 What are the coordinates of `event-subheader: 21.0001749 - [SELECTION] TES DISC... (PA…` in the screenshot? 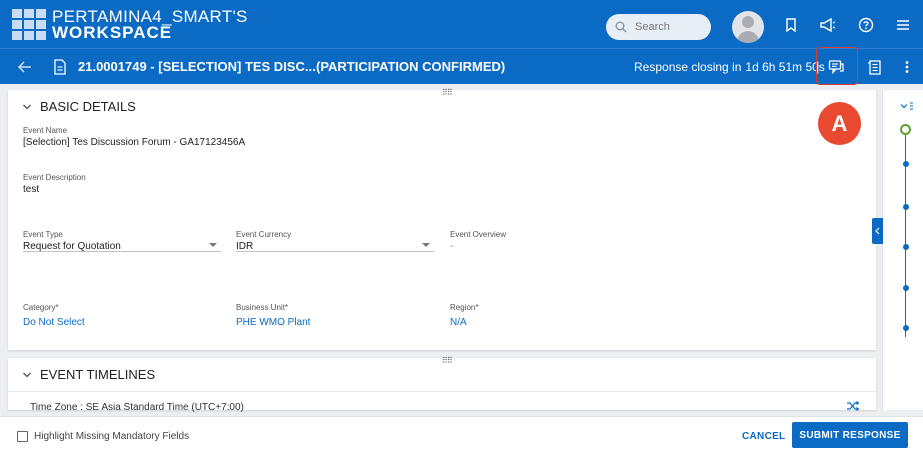 It's located at (461, 66).